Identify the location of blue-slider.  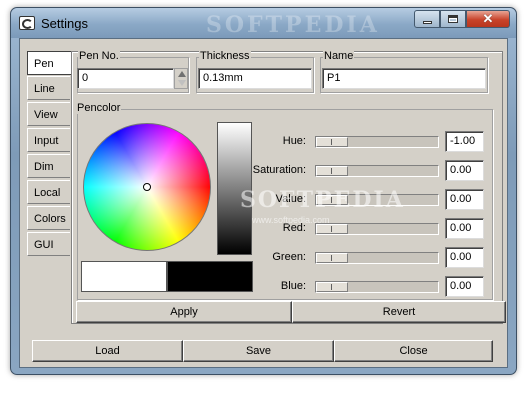
(377, 287).